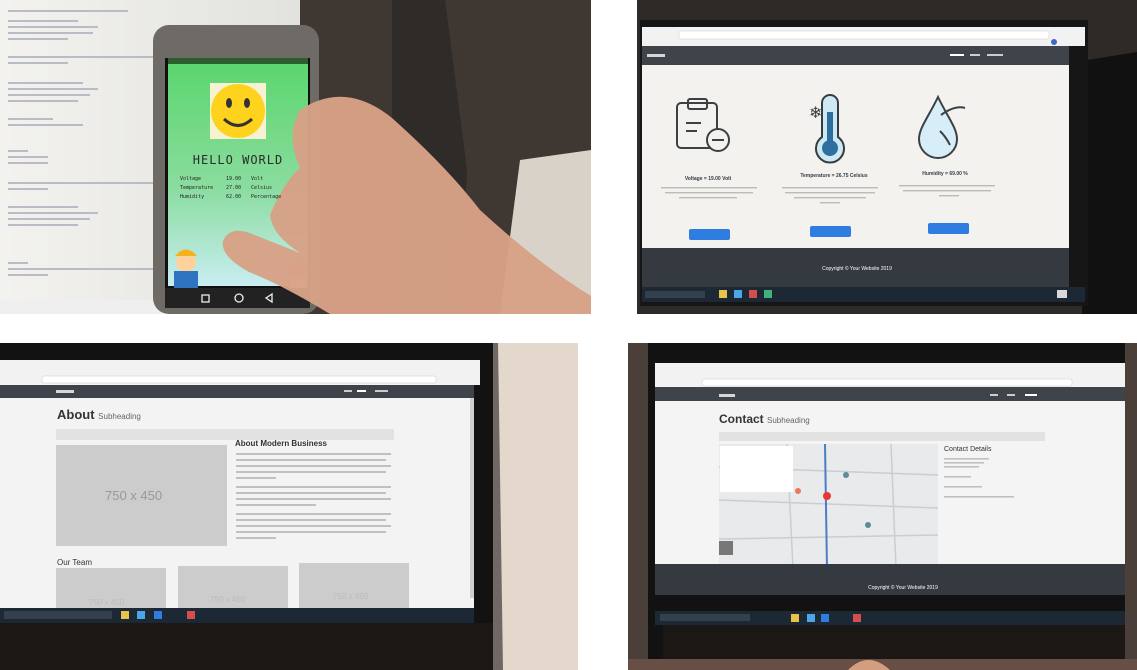 The height and width of the screenshot is (670, 1137). Describe the element at coordinates (238, 61) in the screenshot. I see `status-bar` at that location.